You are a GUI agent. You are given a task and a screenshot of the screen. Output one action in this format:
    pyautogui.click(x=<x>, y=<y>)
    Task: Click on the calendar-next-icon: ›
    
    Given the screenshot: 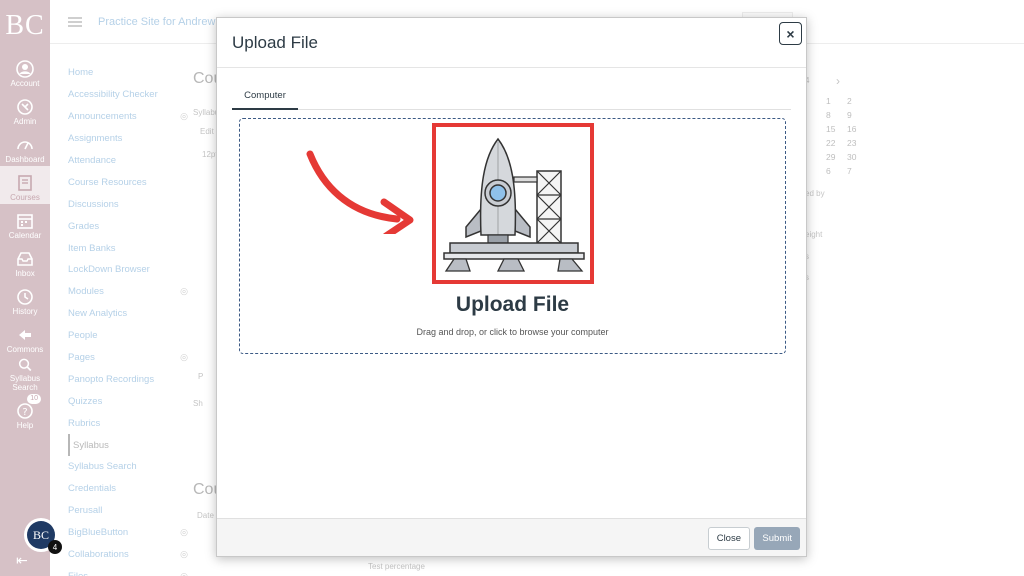 What is the action you would take?
    pyautogui.click(x=838, y=81)
    